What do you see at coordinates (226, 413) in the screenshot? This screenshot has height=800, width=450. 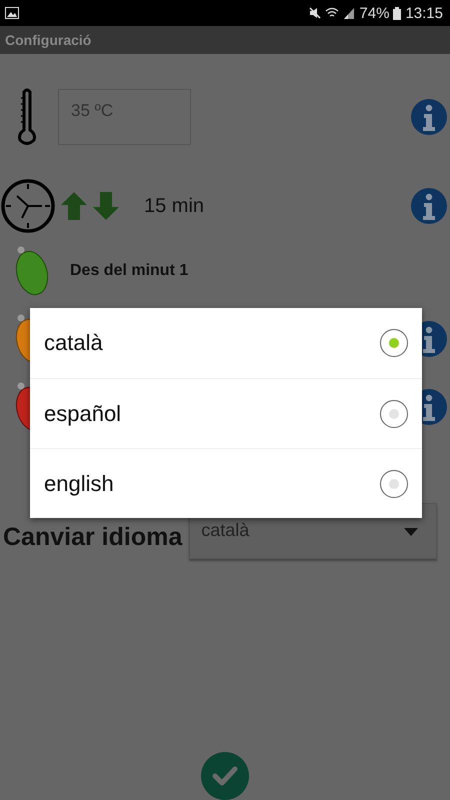 I see `language-option: español` at bounding box center [226, 413].